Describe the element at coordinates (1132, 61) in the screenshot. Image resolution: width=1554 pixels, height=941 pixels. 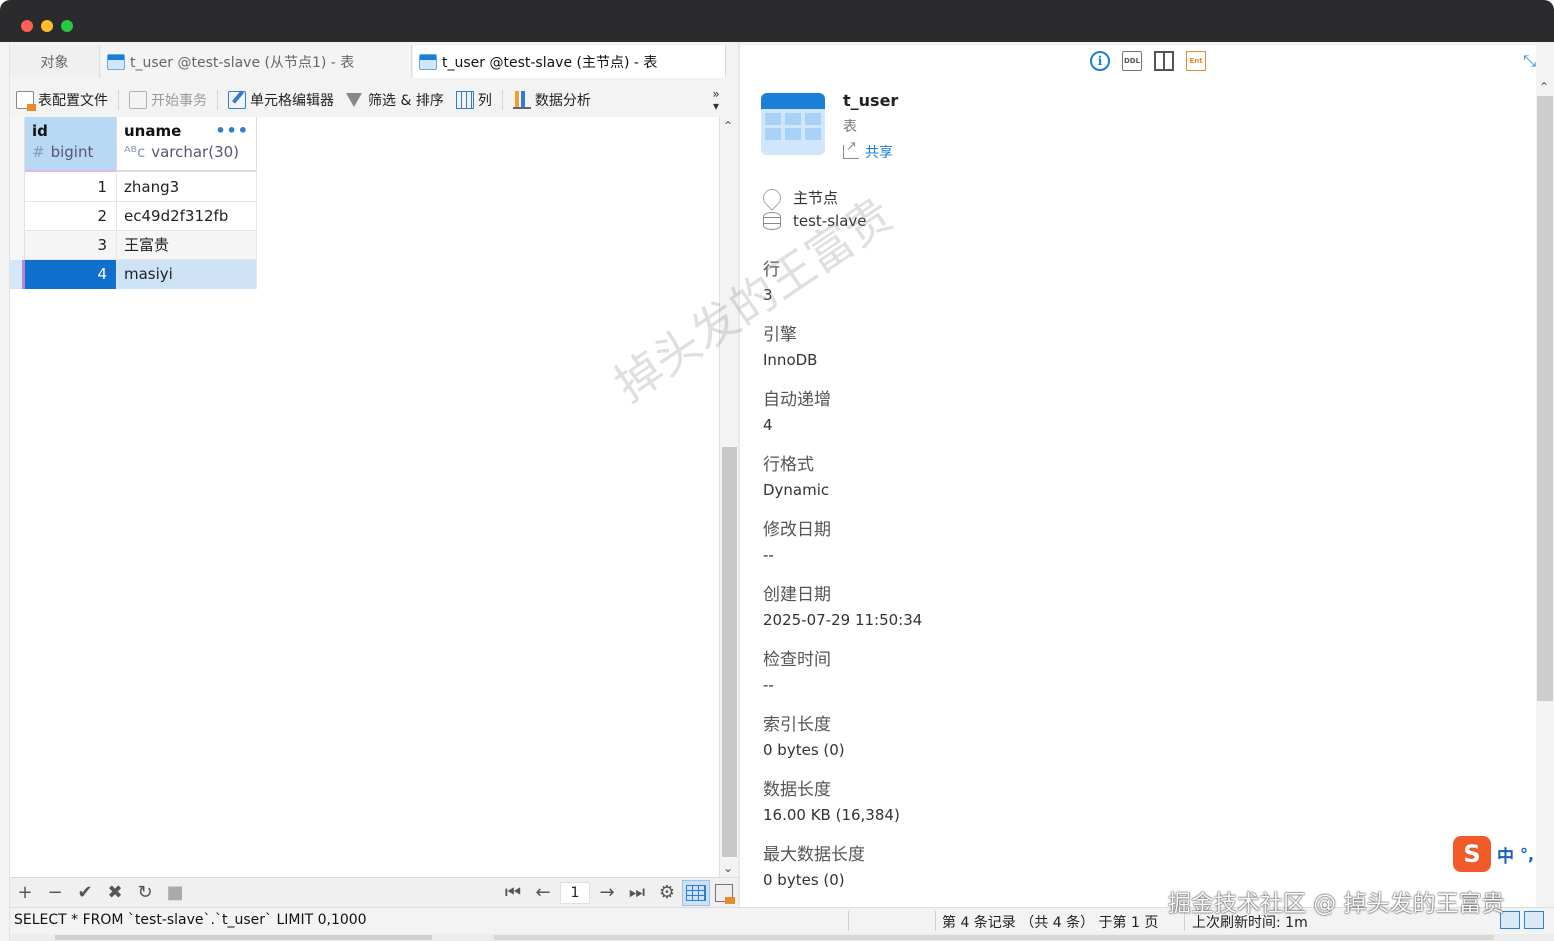
I see `ddl-icon: DDL` at that location.